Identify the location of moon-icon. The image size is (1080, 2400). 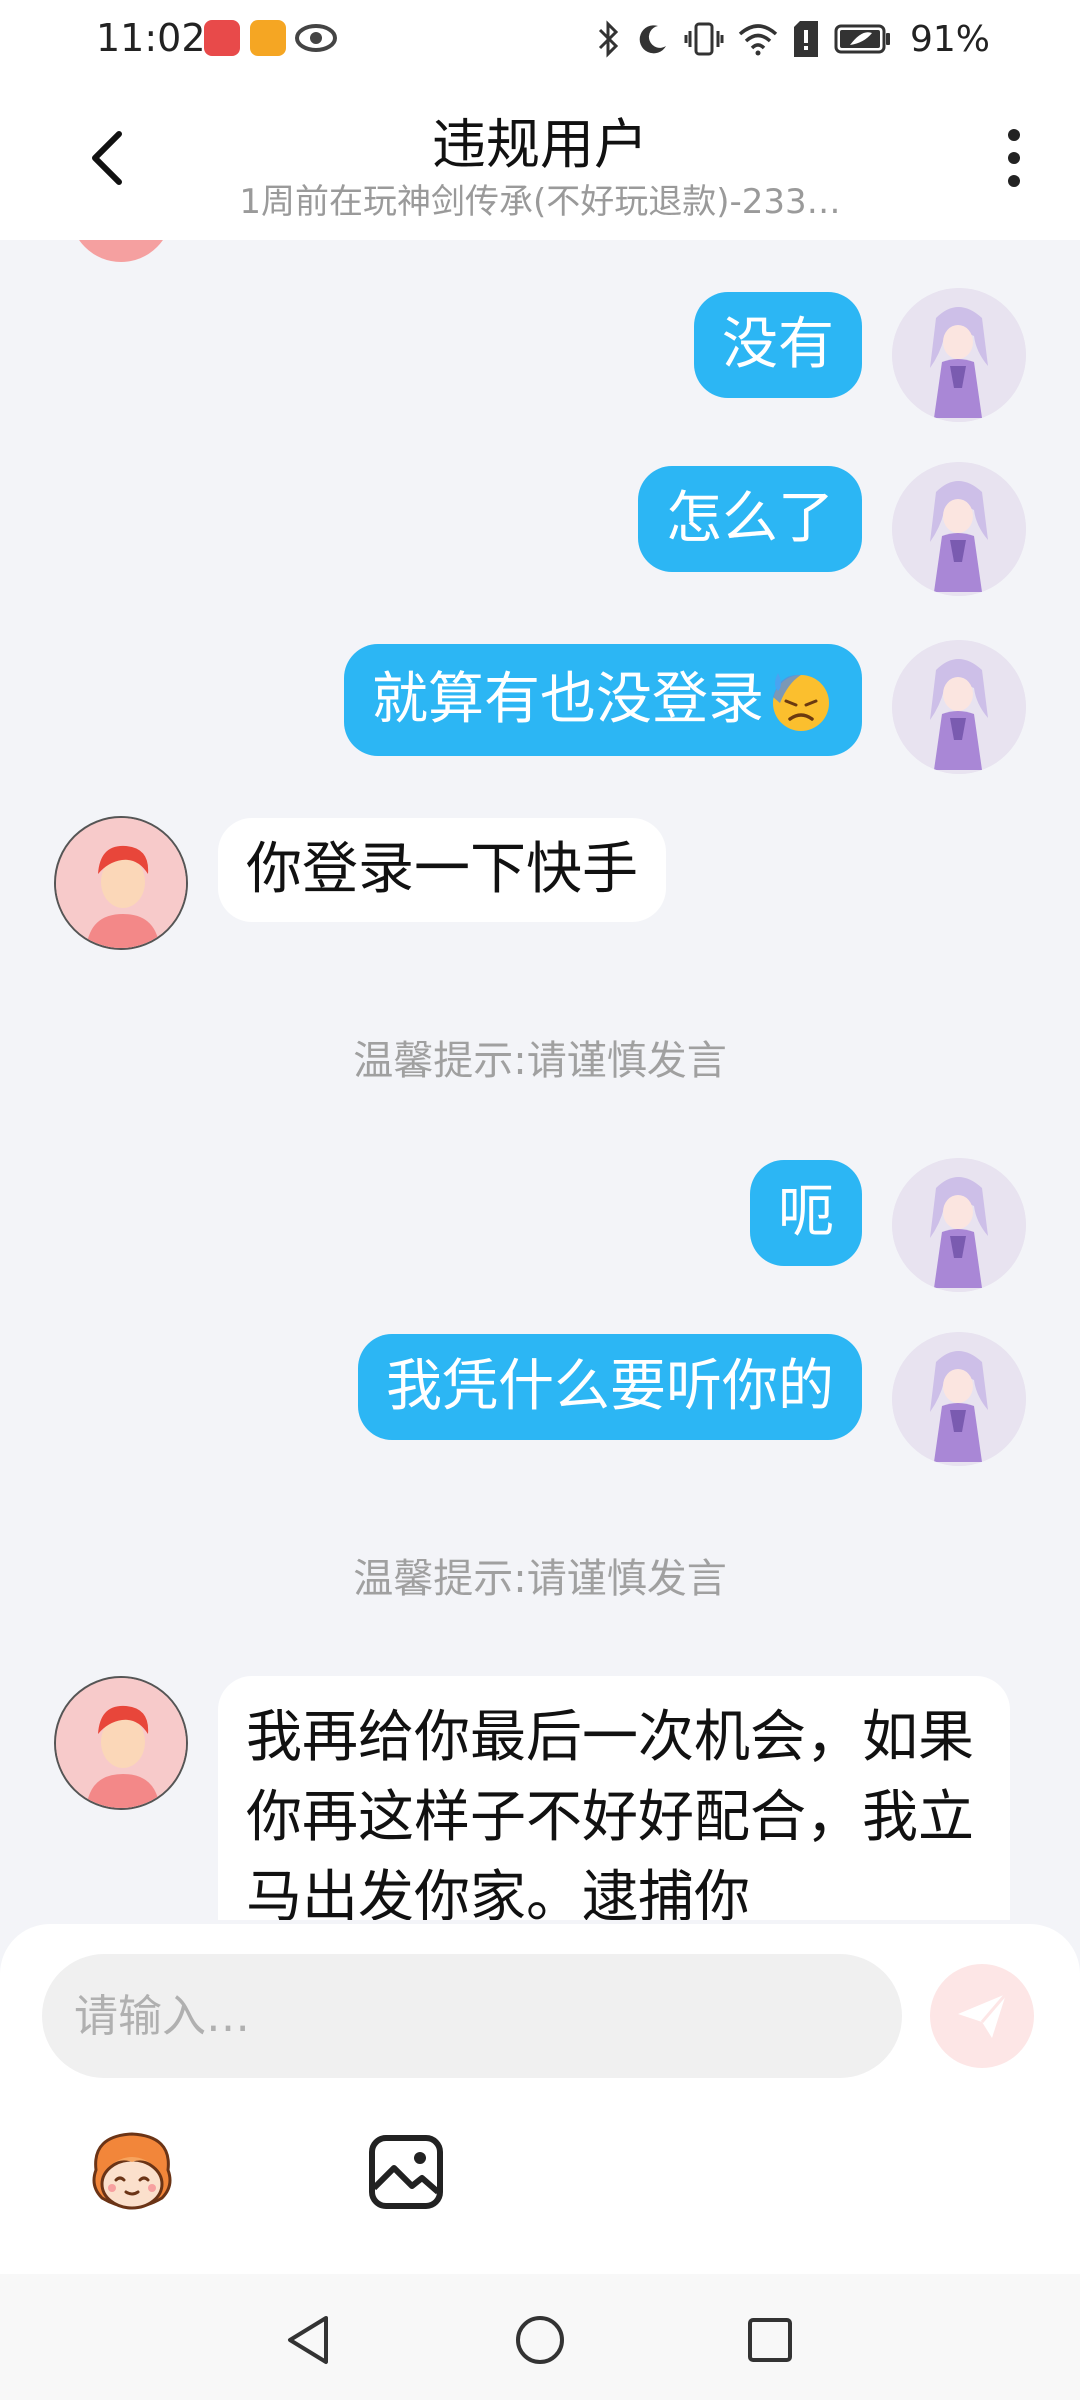
(652, 39).